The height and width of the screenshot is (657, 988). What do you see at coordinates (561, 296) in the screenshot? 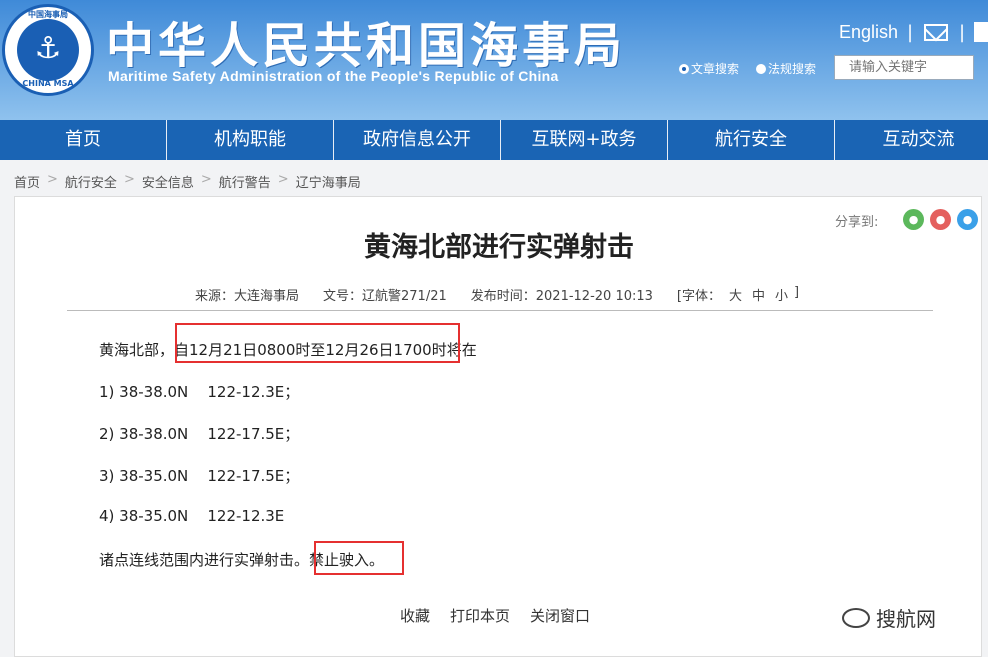
I see `meta-publish-time: 发布时间：2021-12-20 10:13` at bounding box center [561, 296].